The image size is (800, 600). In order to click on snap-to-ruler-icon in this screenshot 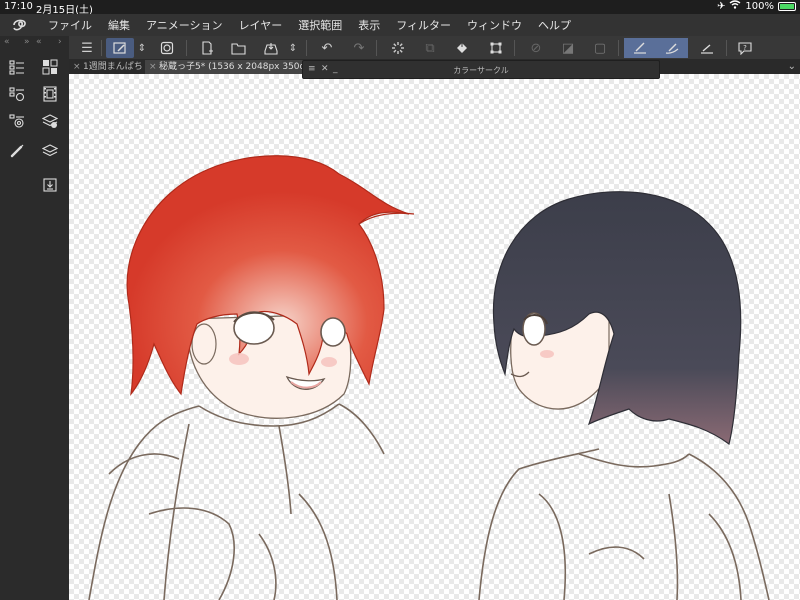, I will do `click(640, 48)`.